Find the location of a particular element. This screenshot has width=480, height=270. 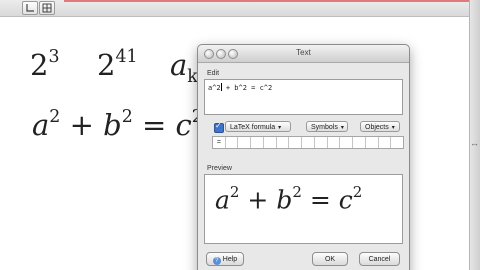

preview-plus: + is located at coordinates (258, 200).